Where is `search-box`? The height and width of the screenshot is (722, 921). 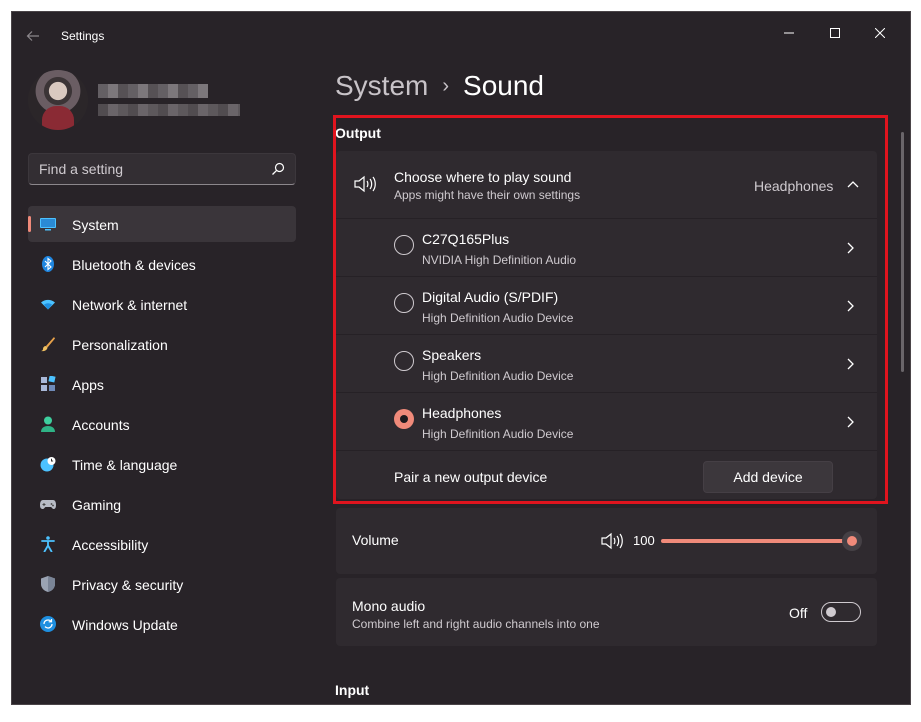
search-box is located at coordinates (162, 169).